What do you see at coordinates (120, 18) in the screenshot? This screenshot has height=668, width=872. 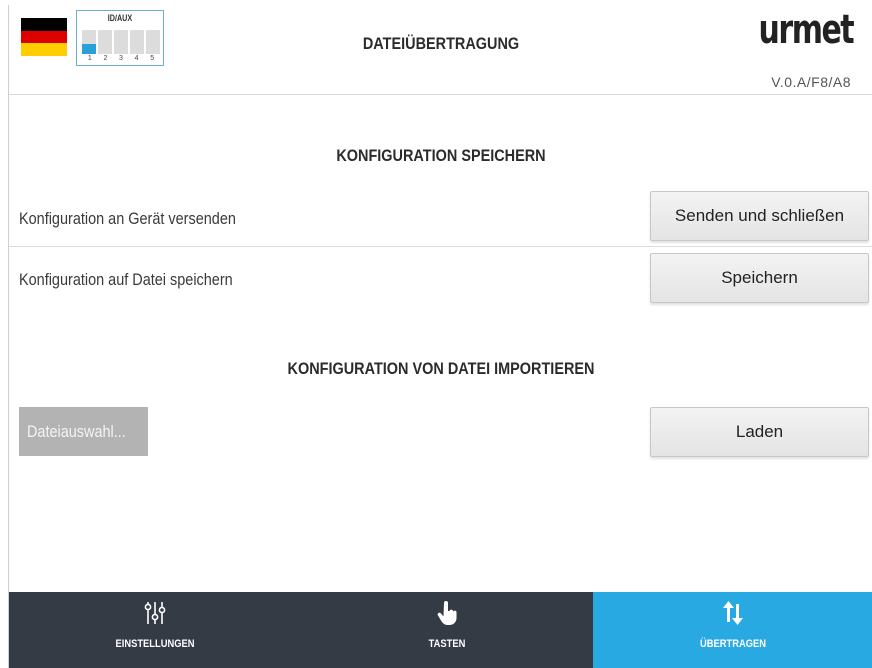 I see `dip-switch-label: ID/AUX` at bounding box center [120, 18].